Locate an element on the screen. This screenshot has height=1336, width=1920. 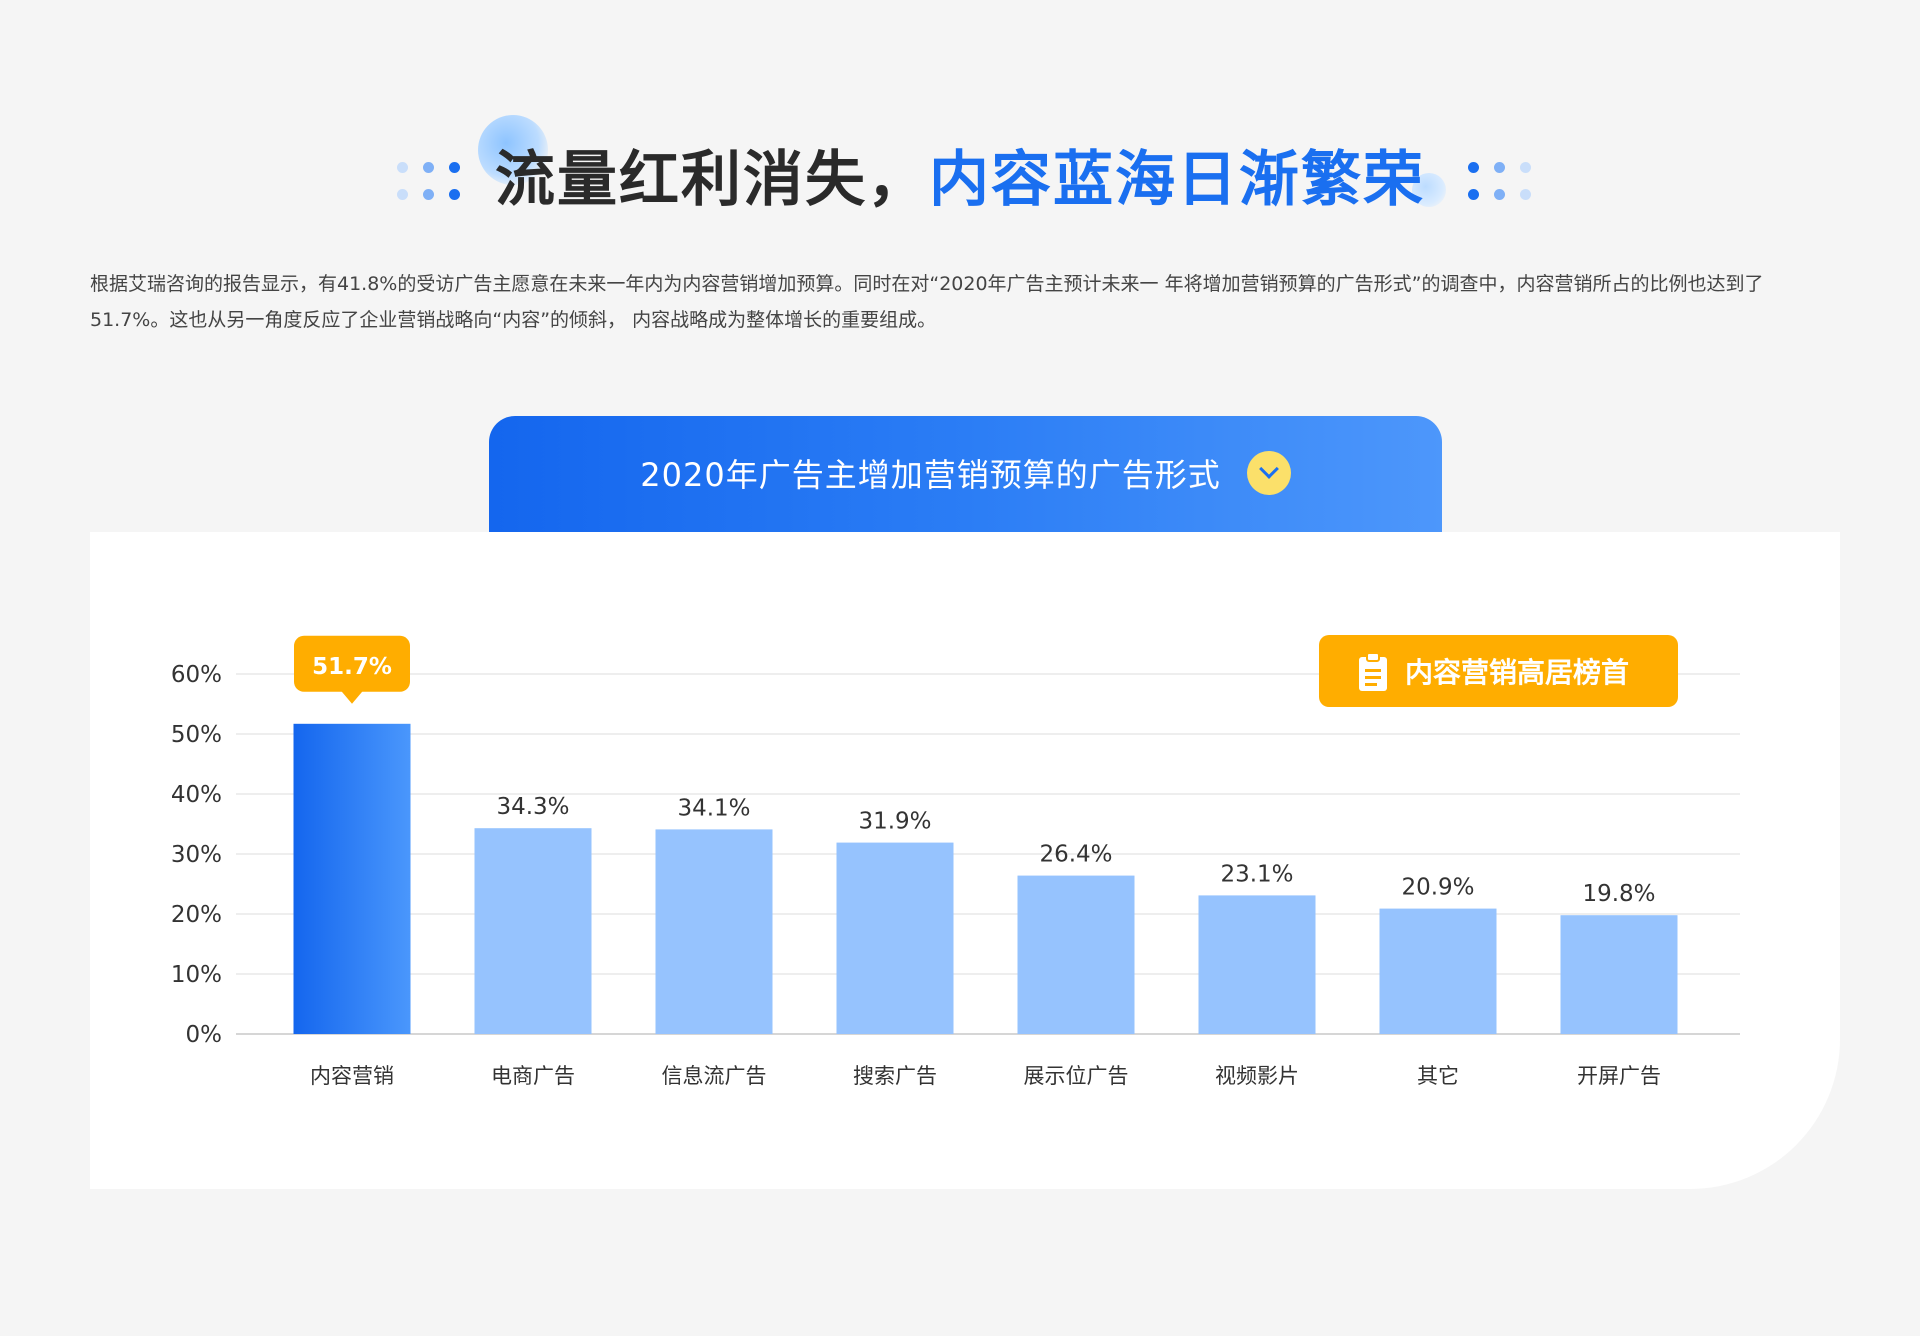
callout-pointer is located at coordinates (352, 697).